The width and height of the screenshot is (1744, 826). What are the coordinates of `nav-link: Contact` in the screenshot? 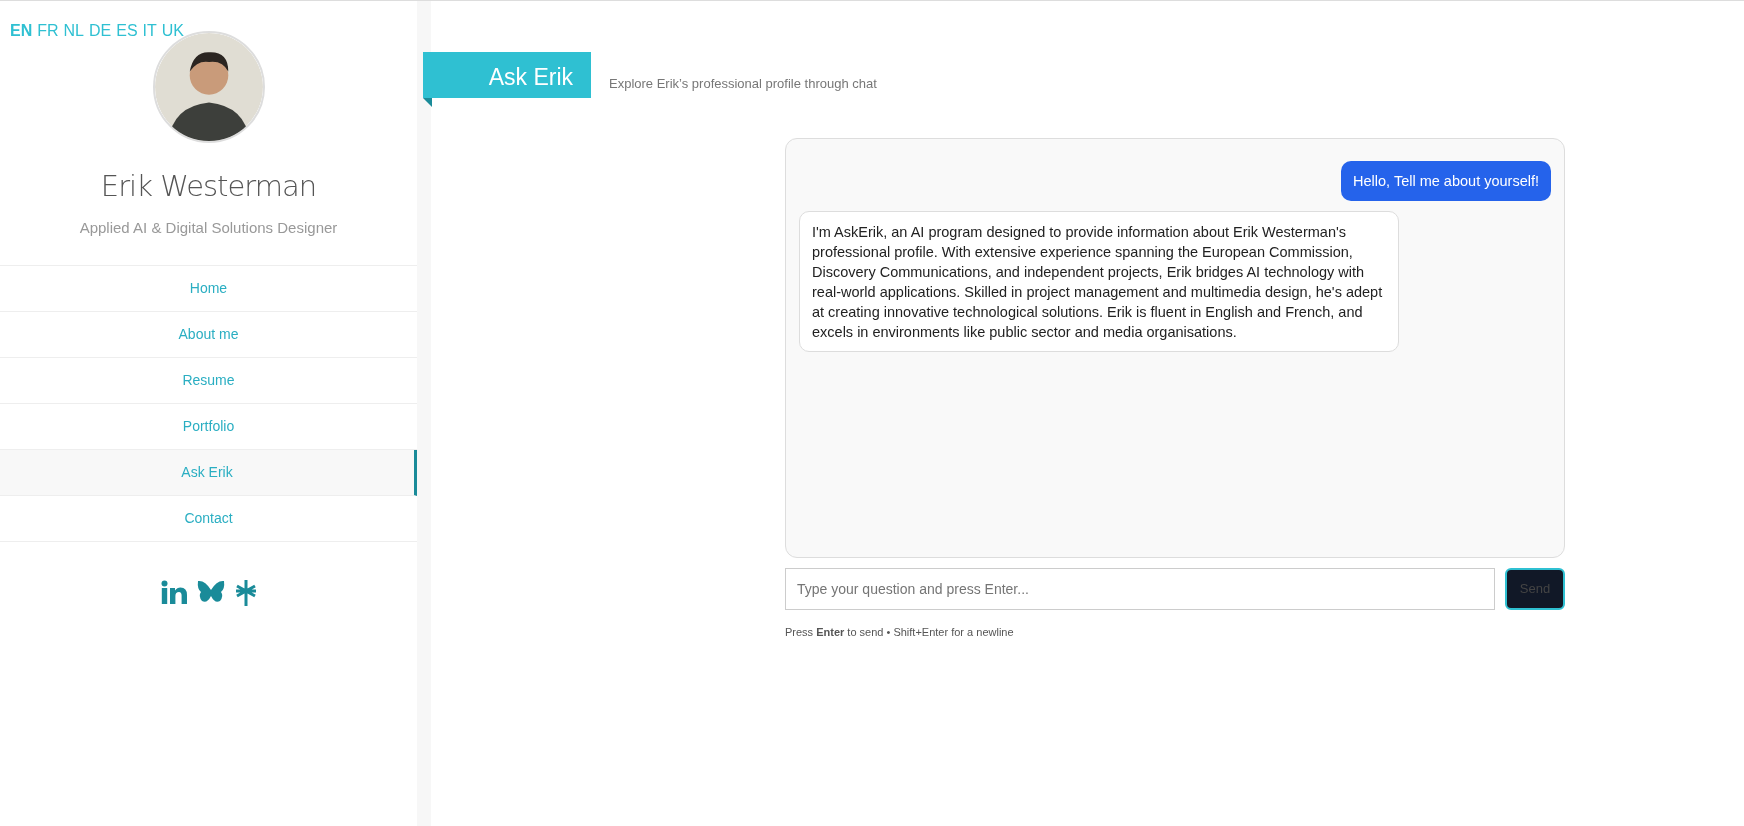 It's located at (208, 519).